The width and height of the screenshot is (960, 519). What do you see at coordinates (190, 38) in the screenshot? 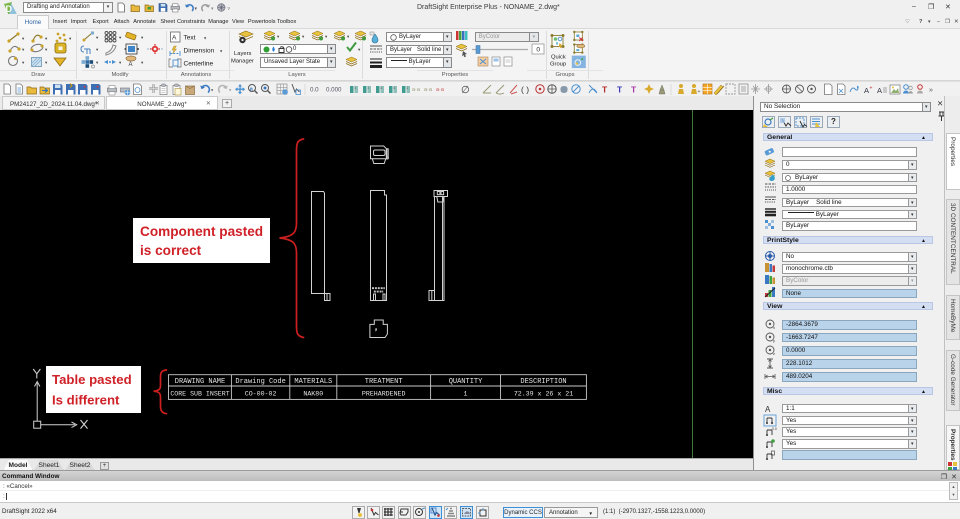
I see `svg-text: Text` at bounding box center [190, 38].